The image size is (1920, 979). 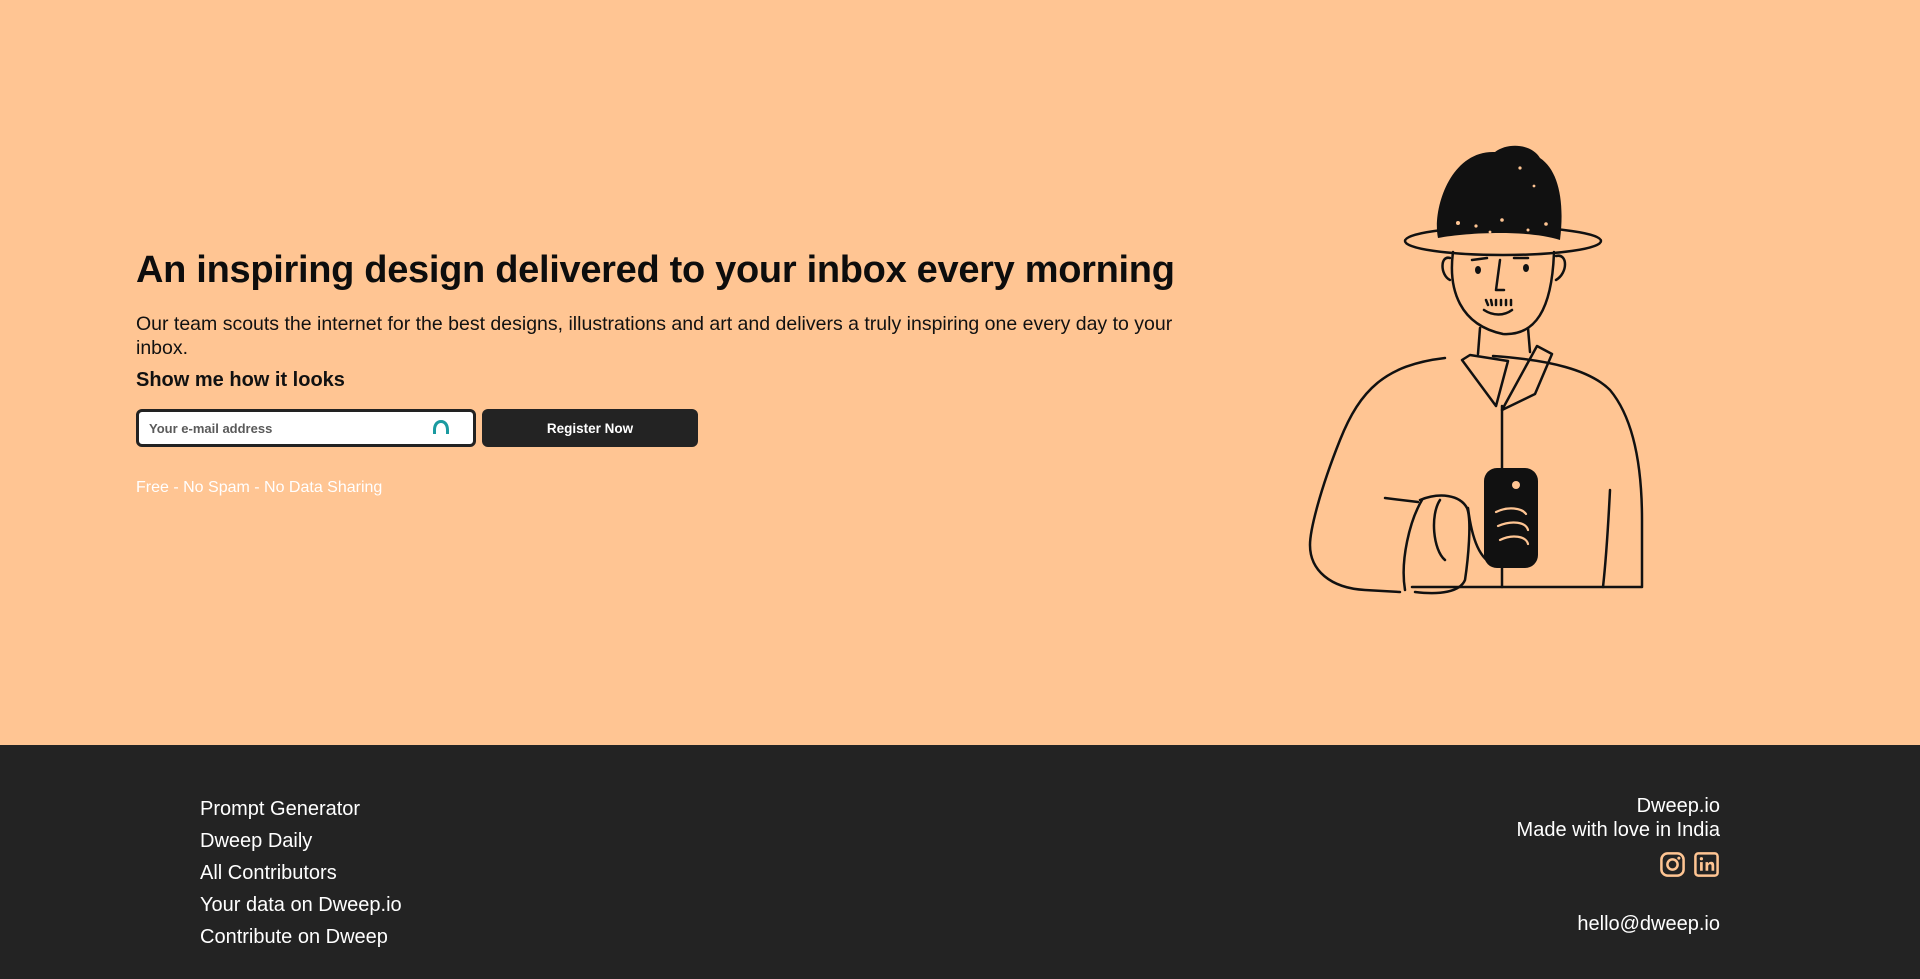 What do you see at coordinates (1618, 924) in the screenshot?
I see `contact-email-link: hello@dweep.io` at bounding box center [1618, 924].